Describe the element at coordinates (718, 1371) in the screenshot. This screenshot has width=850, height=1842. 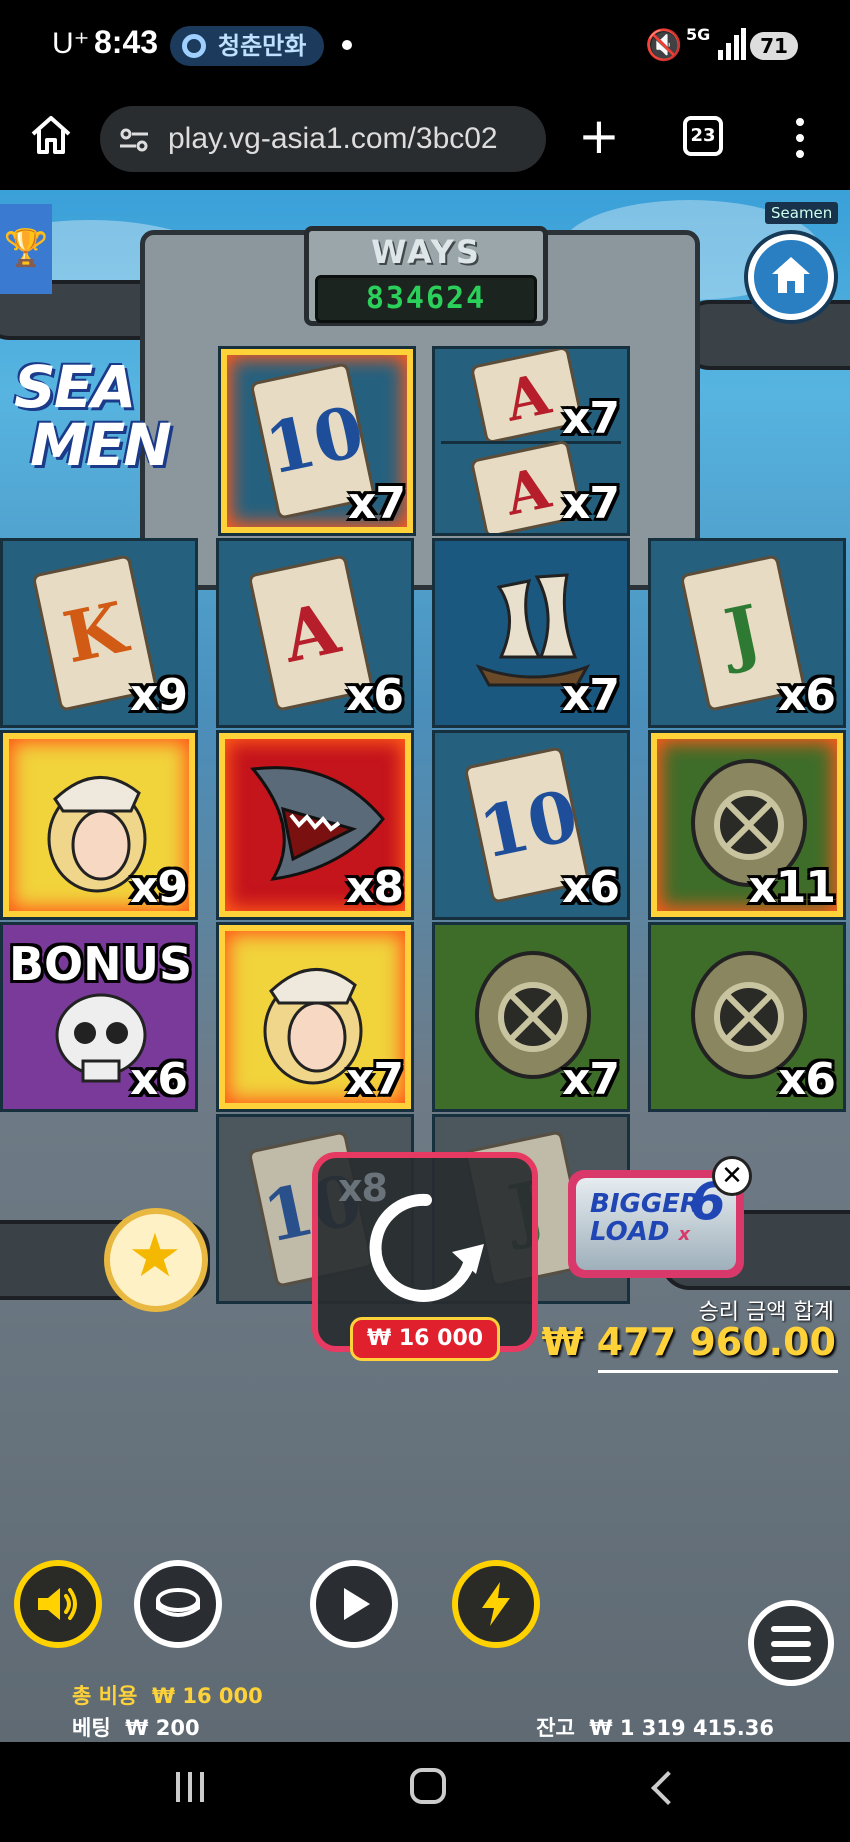
I see `win-underline` at that location.